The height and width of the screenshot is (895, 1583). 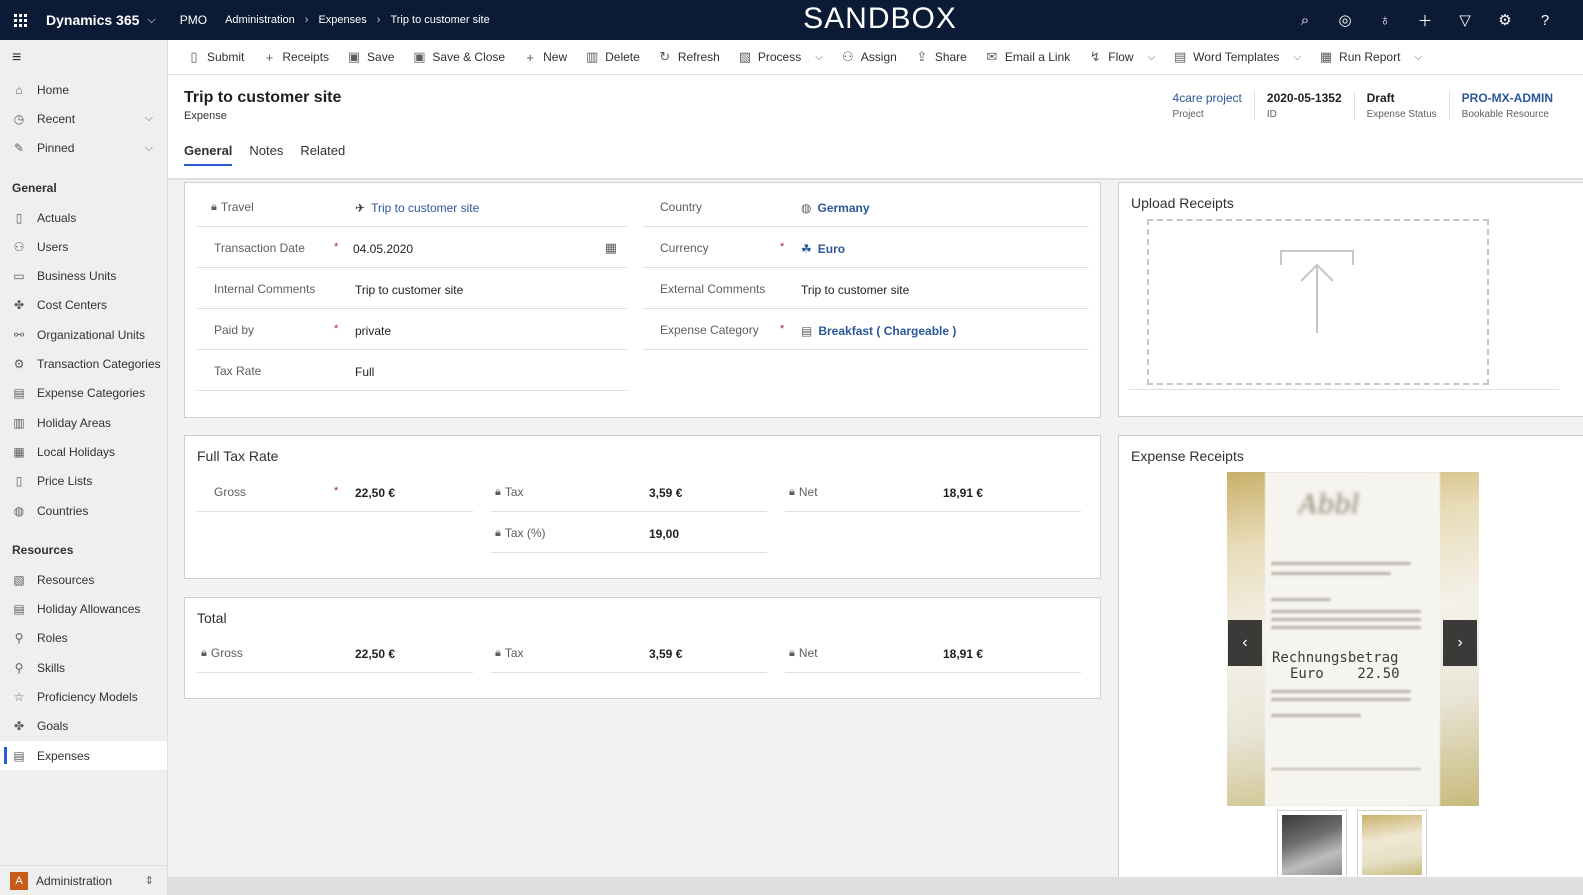 What do you see at coordinates (1237, 57) in the screenshot?
I see `cmd-word-templates-button: ▤ Word Templates ⌵` at bounding box center [1237, 57].